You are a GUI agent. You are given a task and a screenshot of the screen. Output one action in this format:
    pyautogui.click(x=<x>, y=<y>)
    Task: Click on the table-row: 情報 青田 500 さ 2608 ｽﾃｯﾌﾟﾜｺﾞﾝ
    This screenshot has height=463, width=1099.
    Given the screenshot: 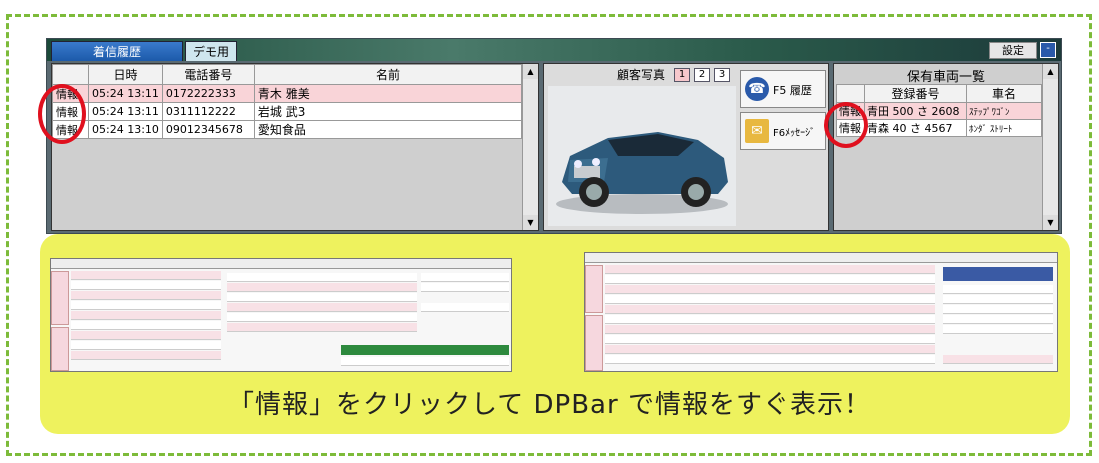 What is the action you would take?
    pyautogui.click(x=939, y=111)
    